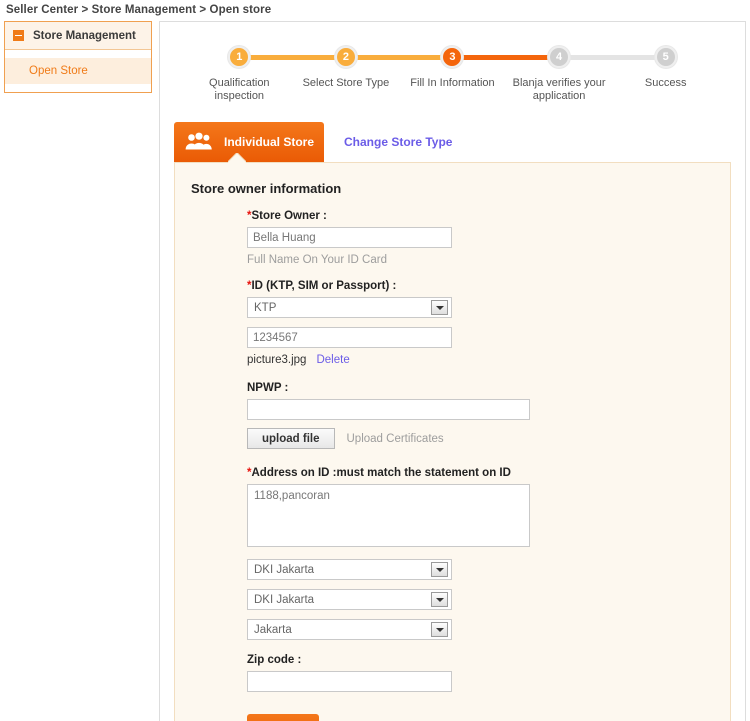 This screenshot has height=721, width=750. Describe the element at coordinates (274, 660) in the screenshot. I see `label-zip-code: Zip code :` at that location.